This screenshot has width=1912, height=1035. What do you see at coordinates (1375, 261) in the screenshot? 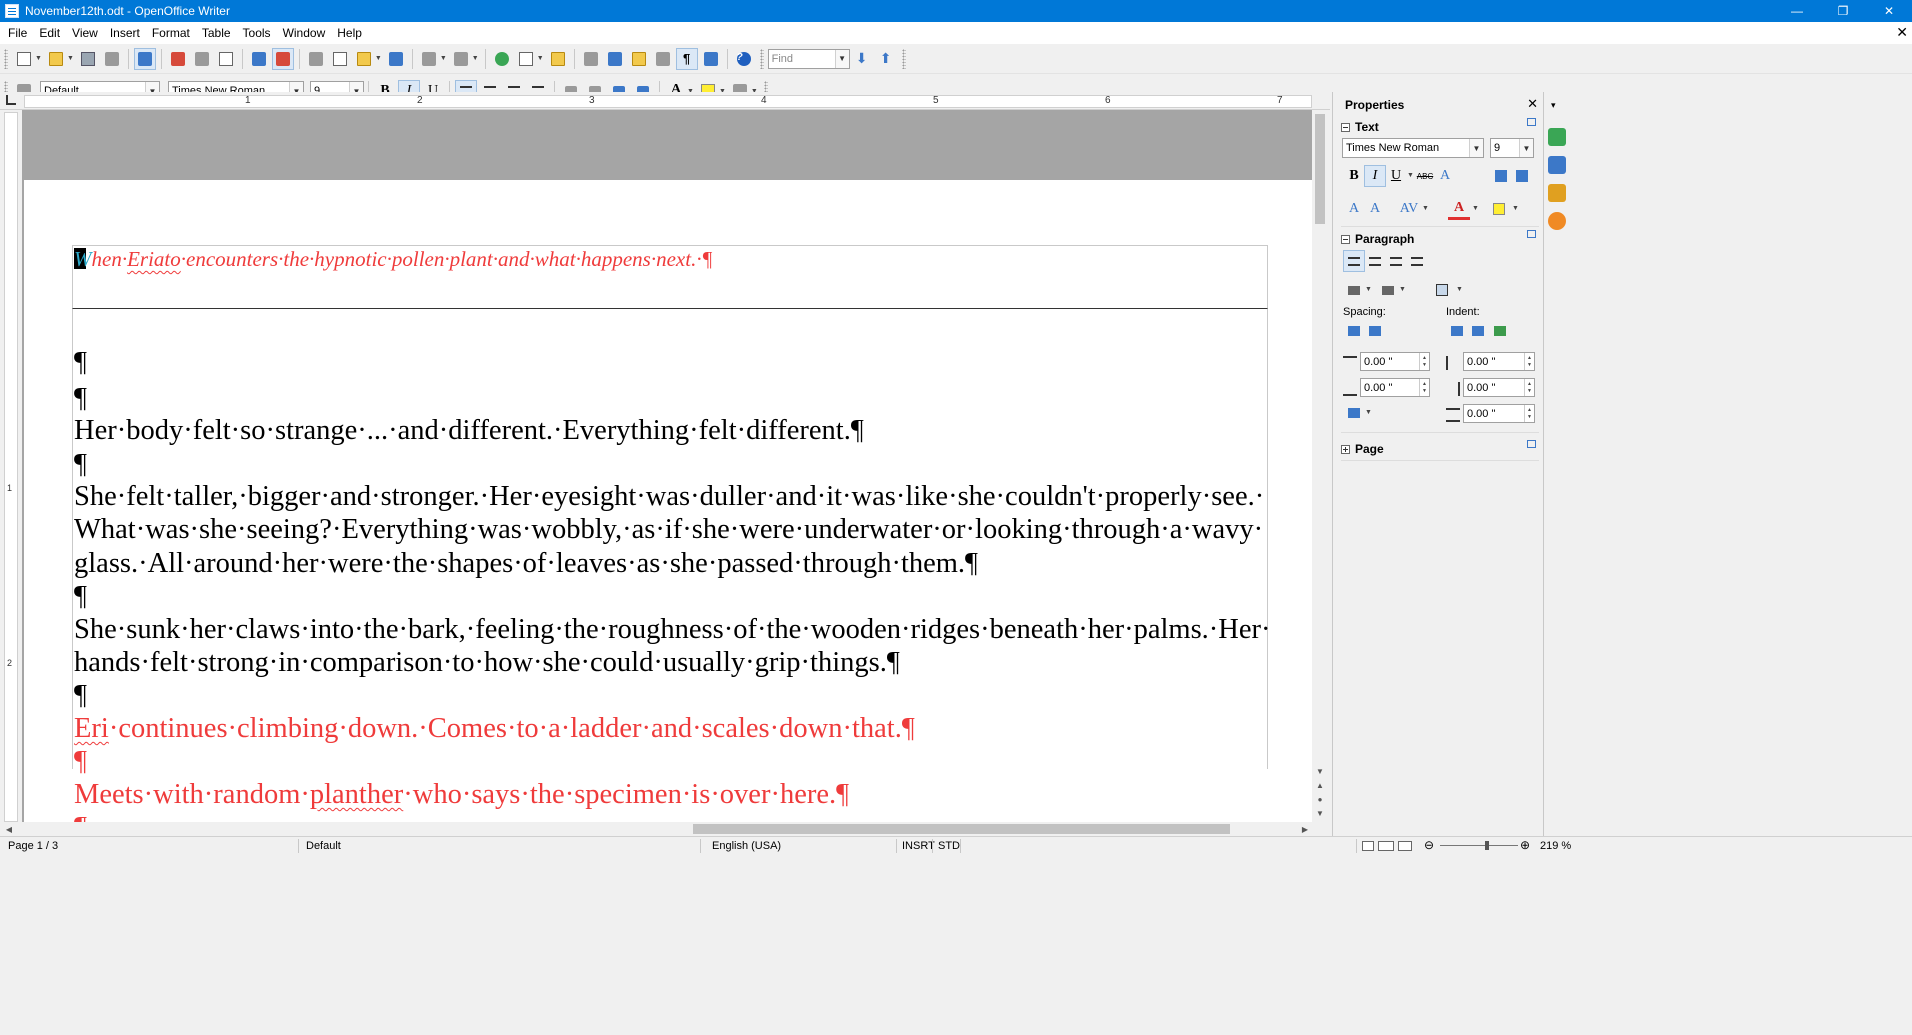
I see `sidebar-align-center-icon` at bounding box center [1375, 261].